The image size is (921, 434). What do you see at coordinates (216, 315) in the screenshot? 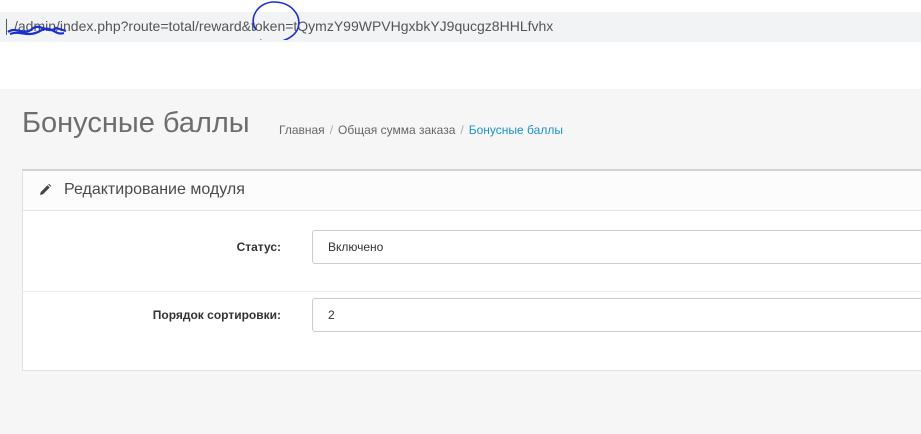
I see `sort-order-label: Порядок сортировки:` at bounding box center [216, 315].